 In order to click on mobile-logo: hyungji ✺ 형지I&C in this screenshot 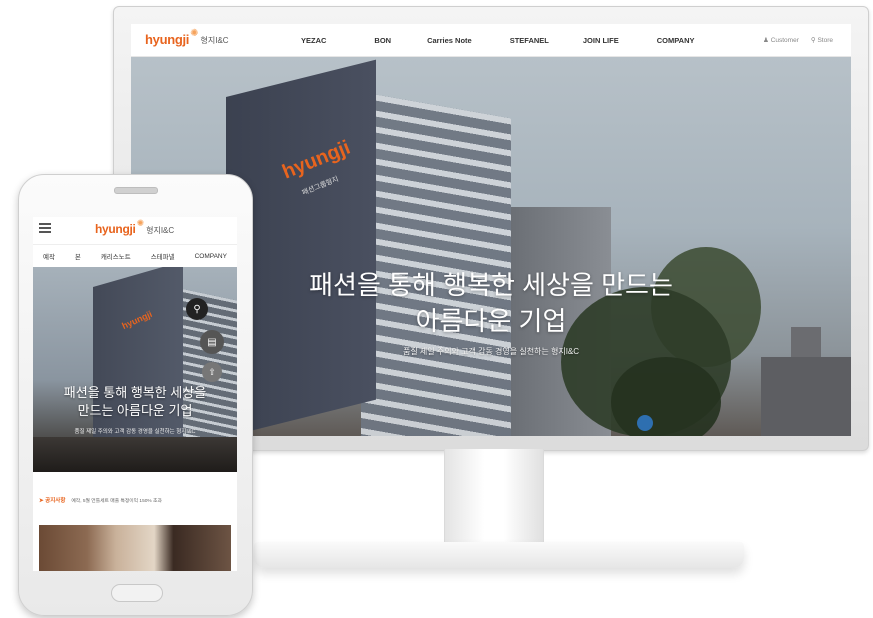, I will do `click(135, 227)`.